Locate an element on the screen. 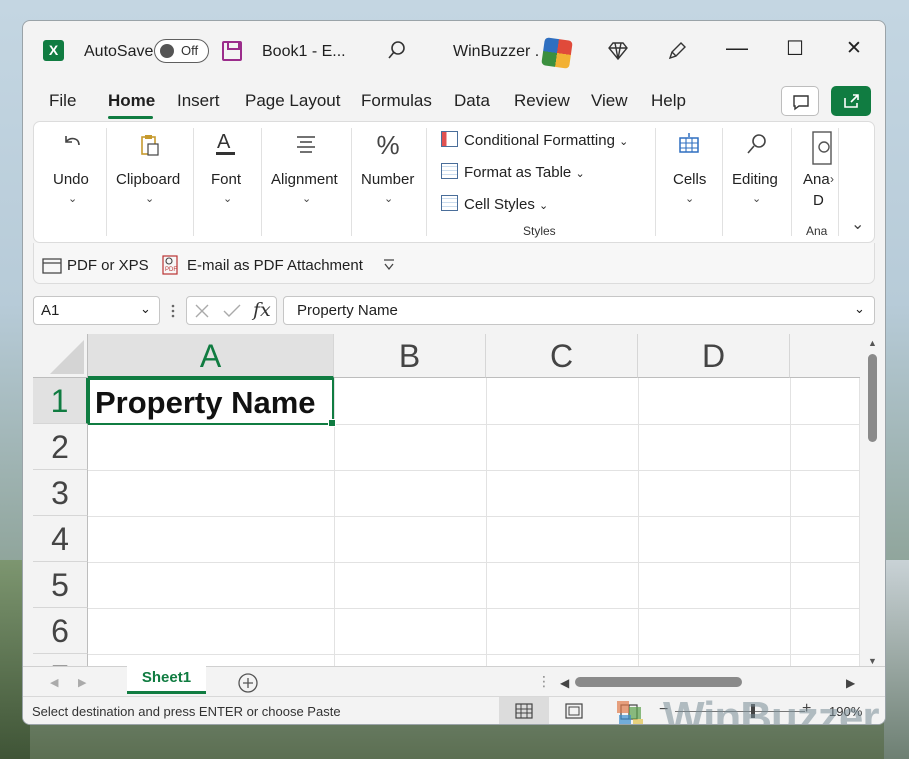 The image size is (909, 759). row-header-6: 6 is located at coordinates (60, 631).